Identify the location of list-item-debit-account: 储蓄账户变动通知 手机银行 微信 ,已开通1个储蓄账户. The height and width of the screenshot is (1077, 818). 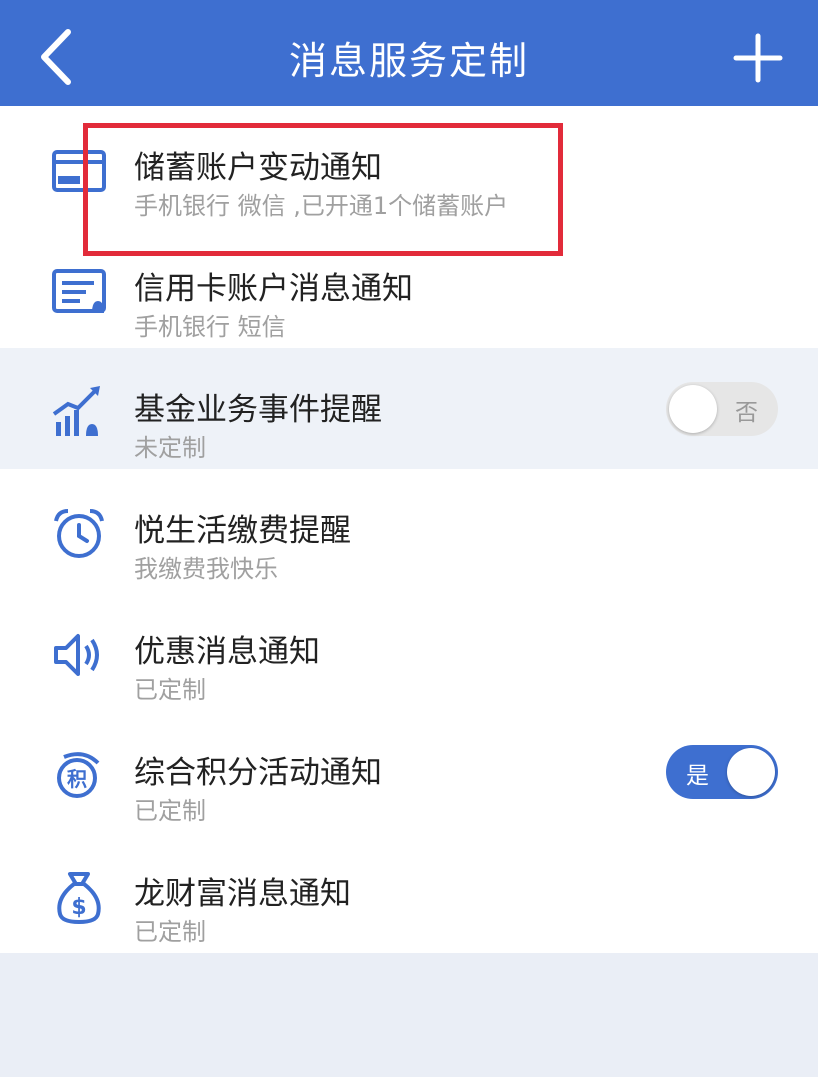
(409, 166).